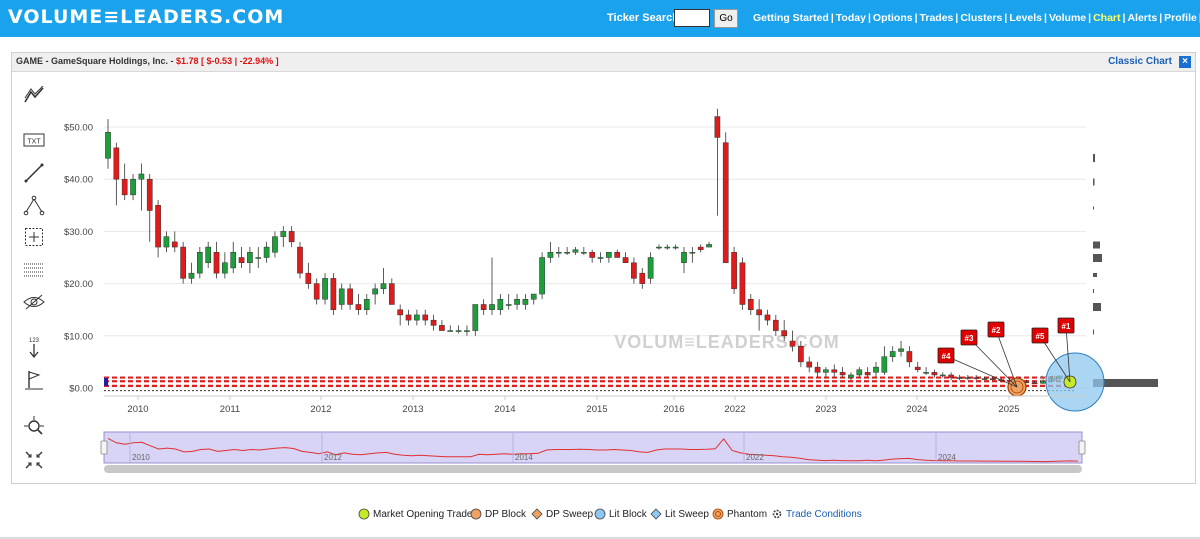  What do you see at coordinates (78, 284) in the screenshot?
I see `y-tick-label: $20.00` at bounding box center [78, 284].